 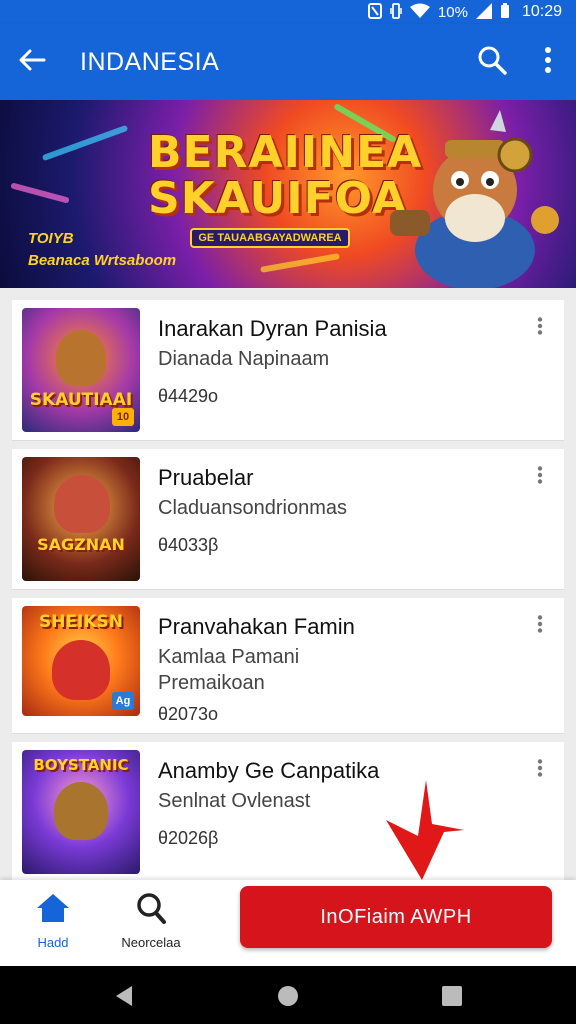 What do you see at coordinates (123, 417) in the screenshot?
I see `game-badge: 10` at bounding box center [123, 417].